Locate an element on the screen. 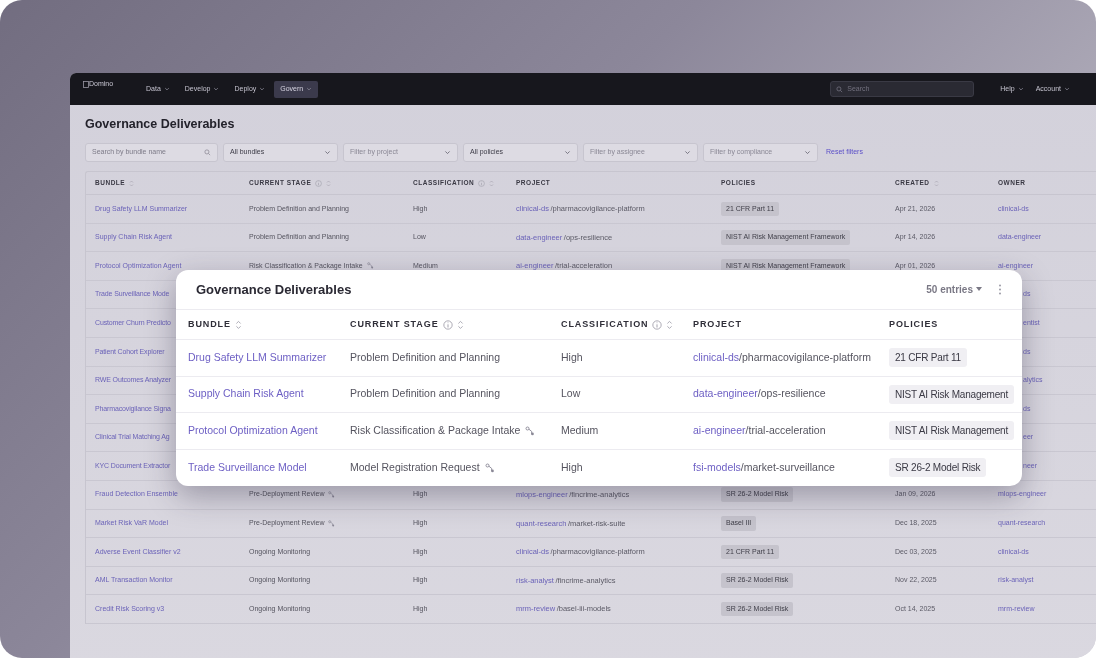 This screenshot has width=1096, height=658. bundle-link: Supply Chain Risk Agent is located at coordinates (246, 393).